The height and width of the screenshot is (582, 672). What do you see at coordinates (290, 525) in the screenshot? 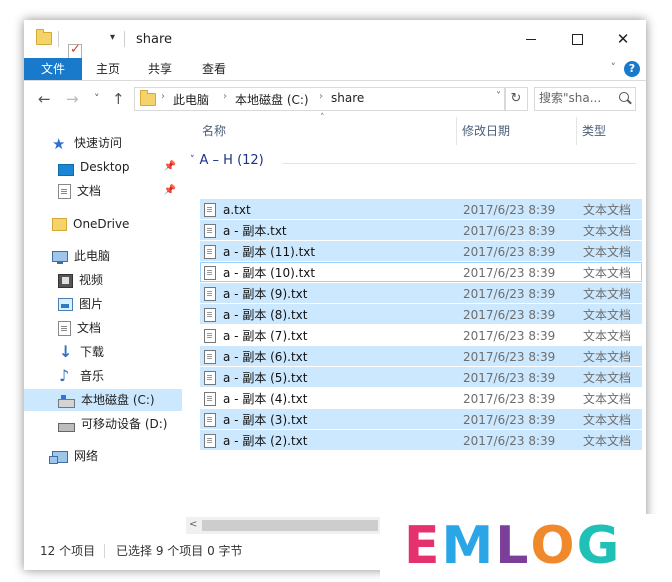
I see `scrollbar-thumb` at bounding box center [290, 525].